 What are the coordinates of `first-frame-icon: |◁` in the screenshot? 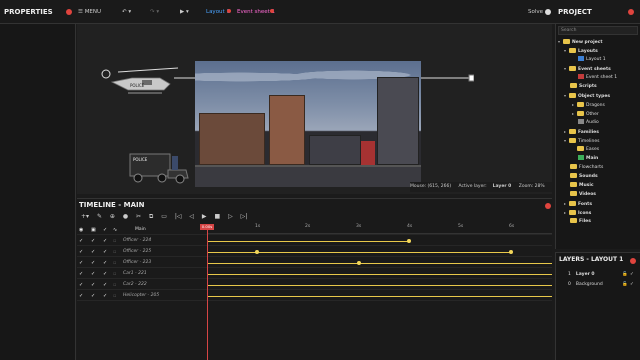 It's located at (178, 216).